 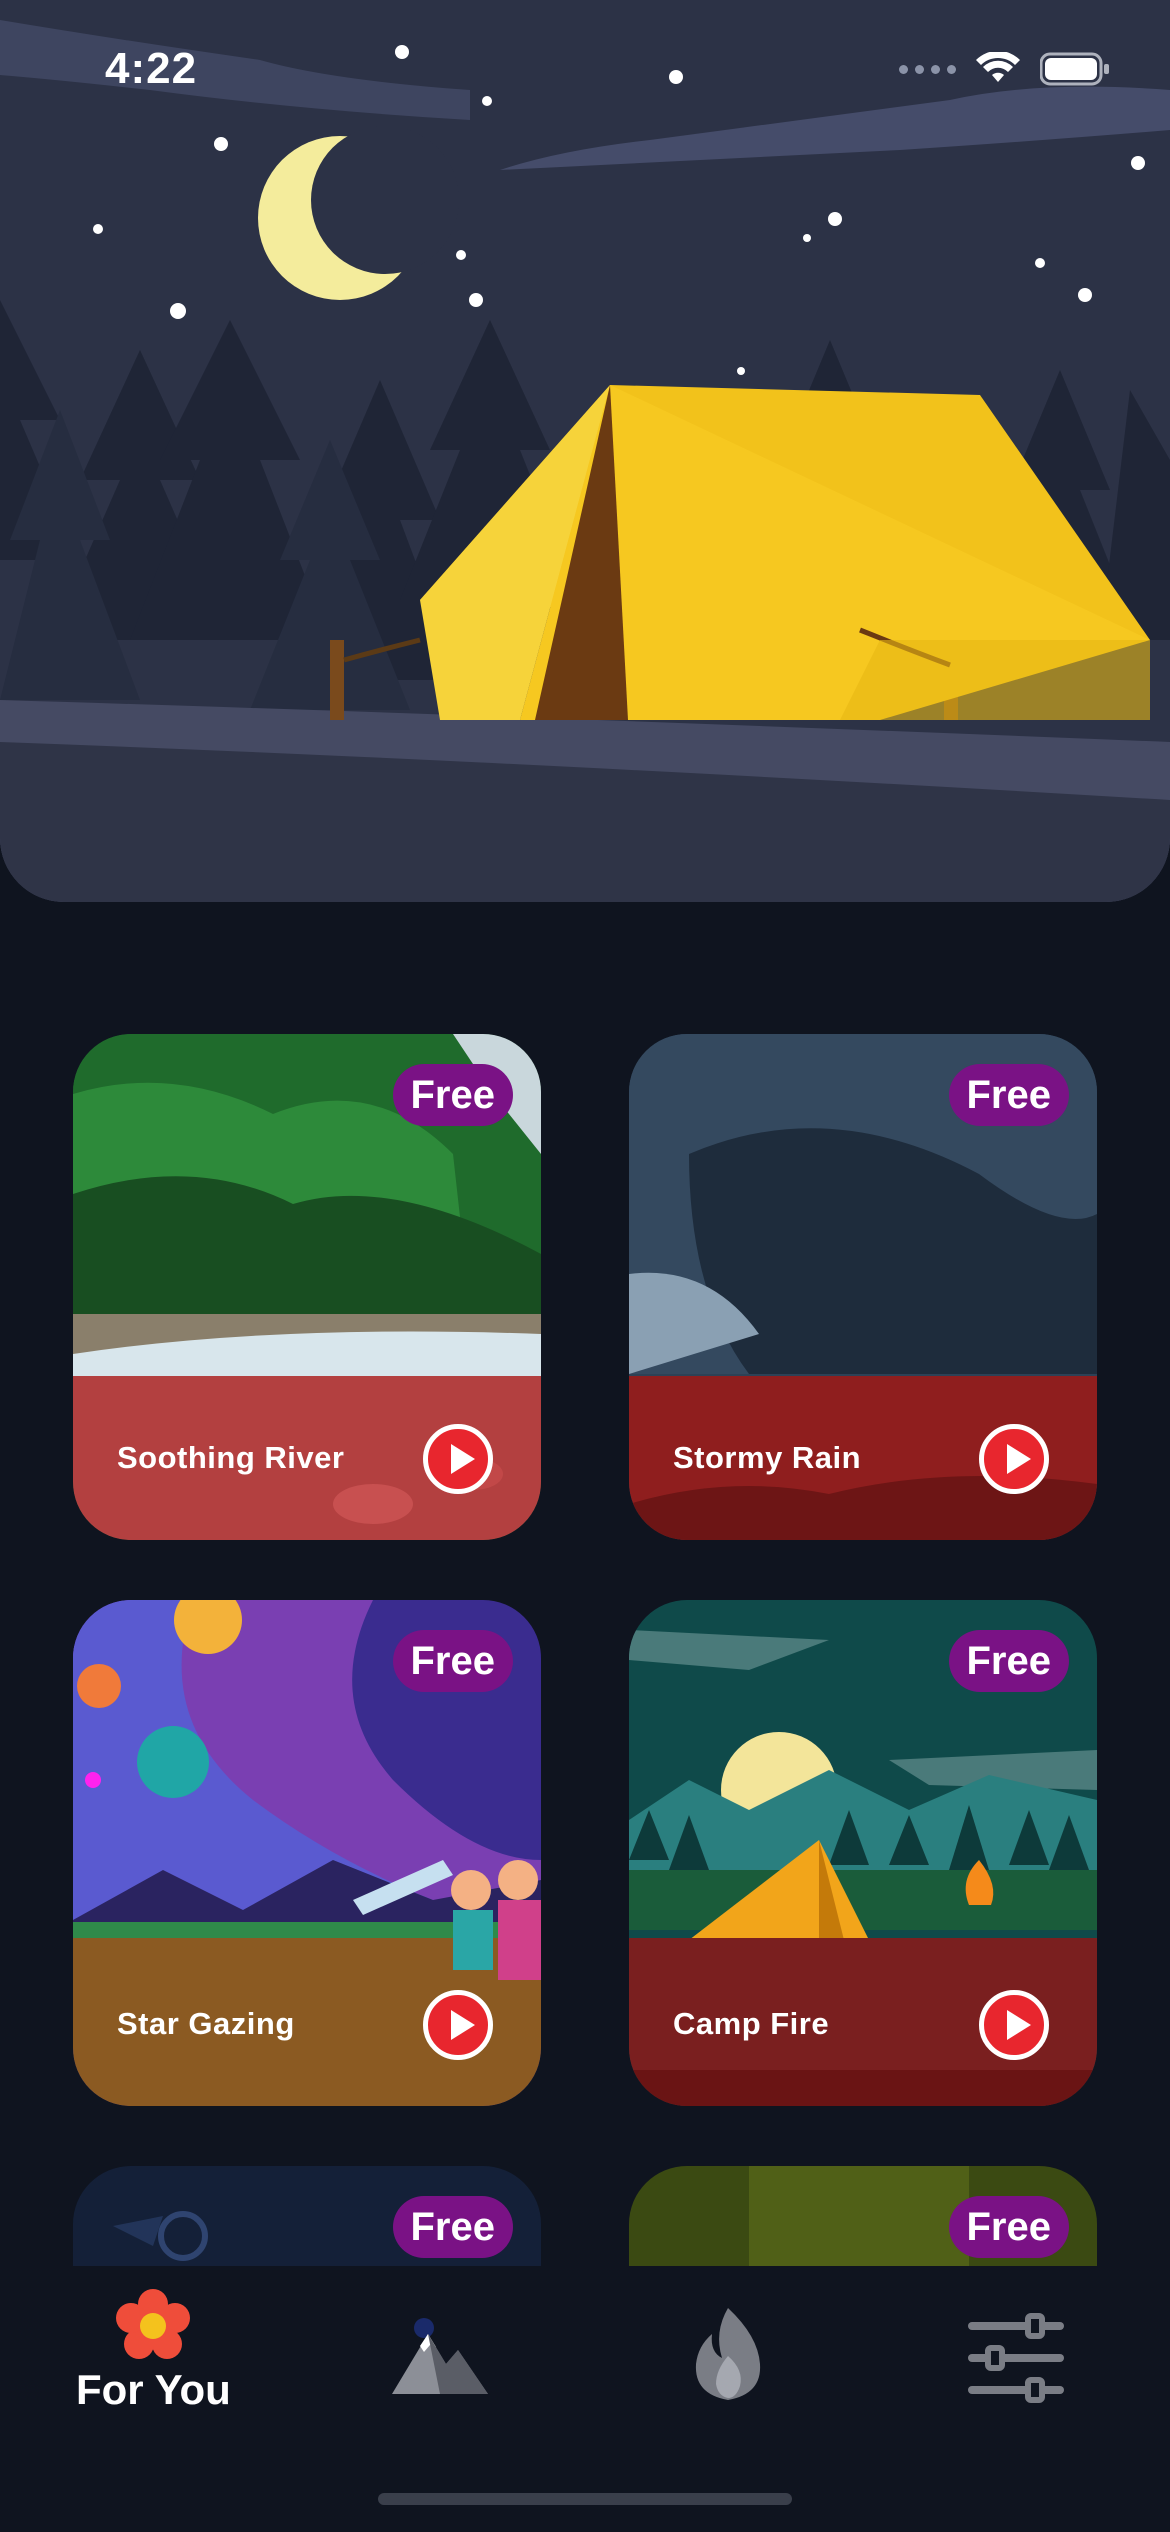 What do you see at coordinates (1016, 2358) in the screenshot?
I see `sliders-icon` at bounding box center [1016, 2358].